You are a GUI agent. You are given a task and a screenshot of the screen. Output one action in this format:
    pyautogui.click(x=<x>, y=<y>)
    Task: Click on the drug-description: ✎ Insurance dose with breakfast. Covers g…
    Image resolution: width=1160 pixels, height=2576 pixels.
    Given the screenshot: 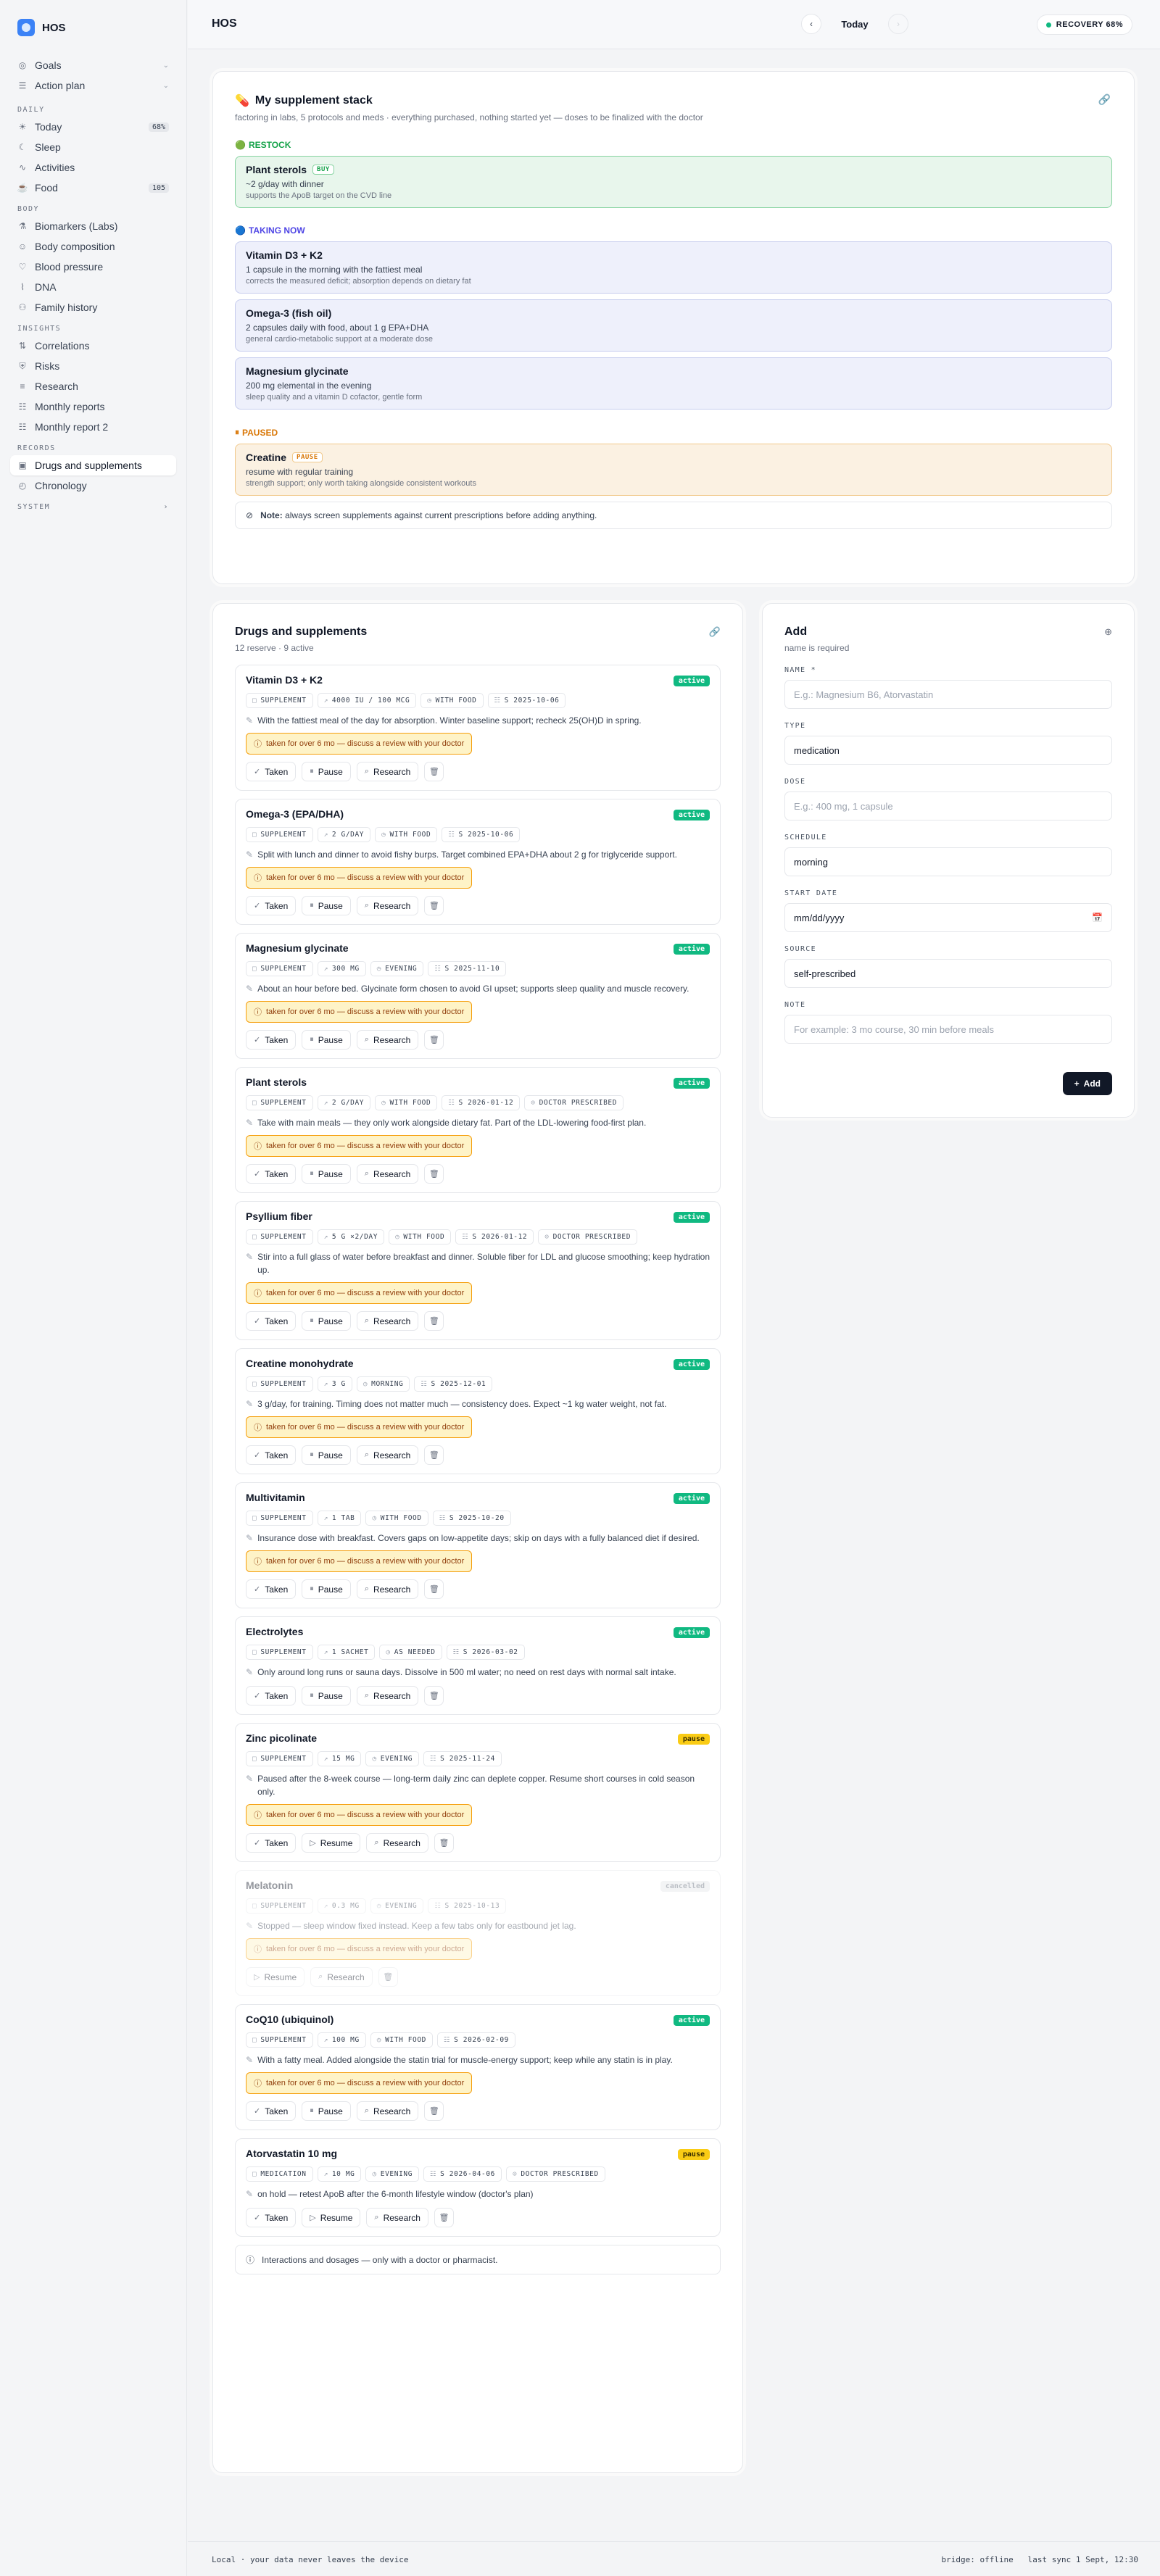 What is the action you would take?
    pyautogui.click(x=478, y=1538)
    